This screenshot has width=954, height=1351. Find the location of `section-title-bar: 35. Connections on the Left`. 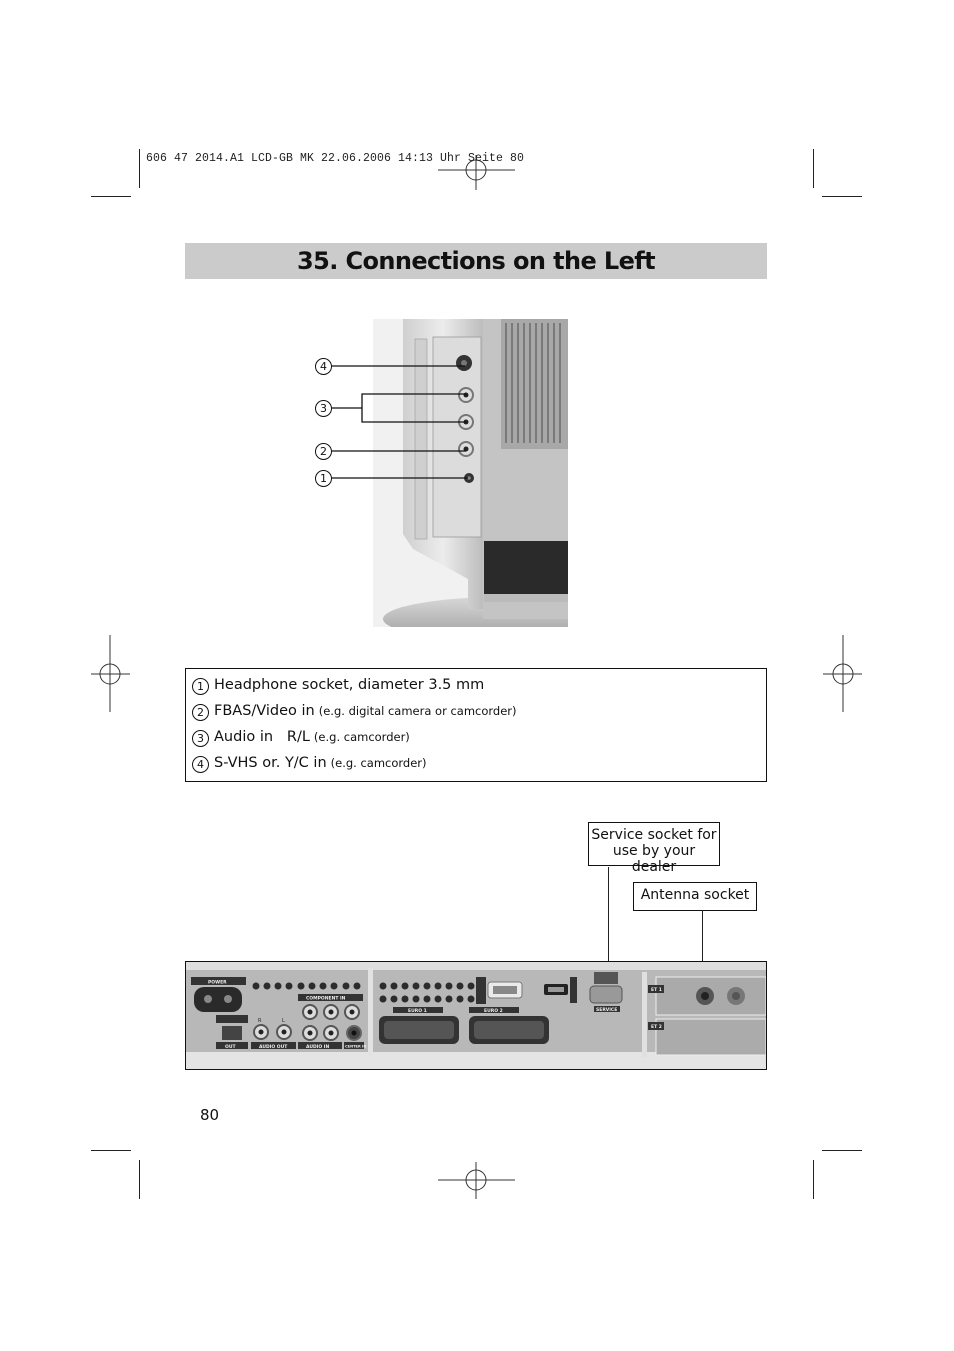

section-title-bar: 35. Connections on the Left is located at coordinates (476, 261).